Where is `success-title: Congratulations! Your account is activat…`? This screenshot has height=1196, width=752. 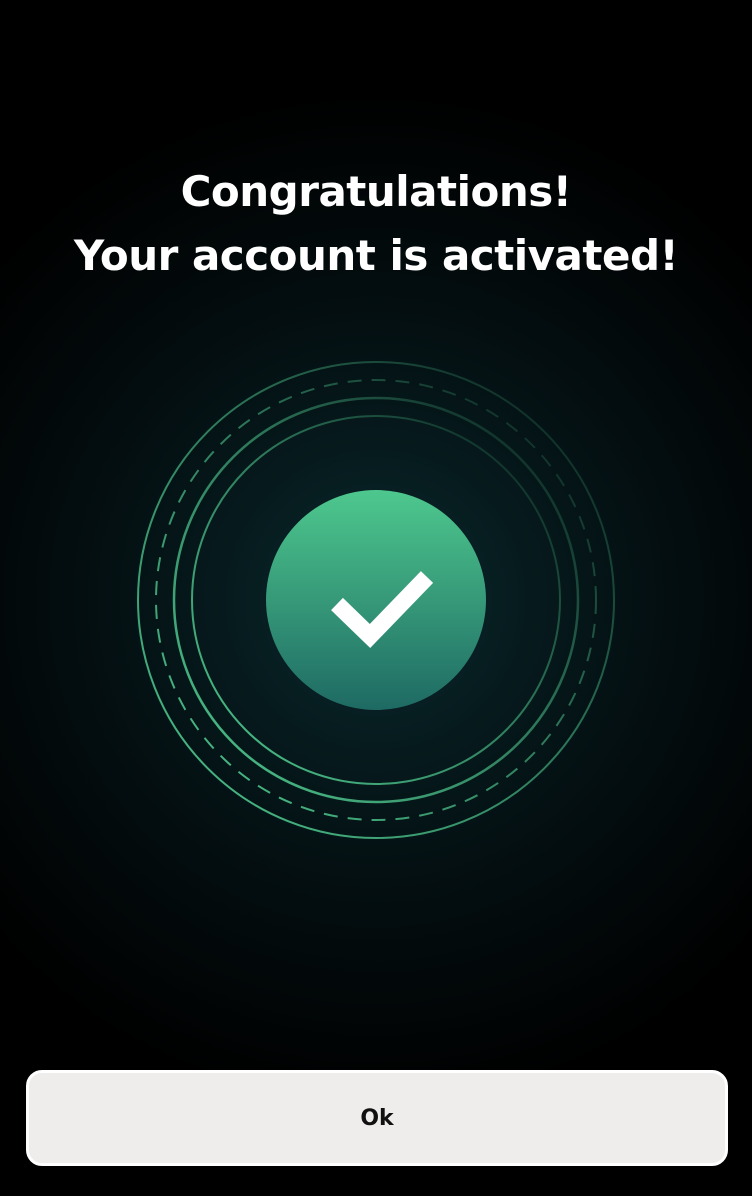
success-title: Congratulations! Your account is activat… is located at coordinates (376, 224).